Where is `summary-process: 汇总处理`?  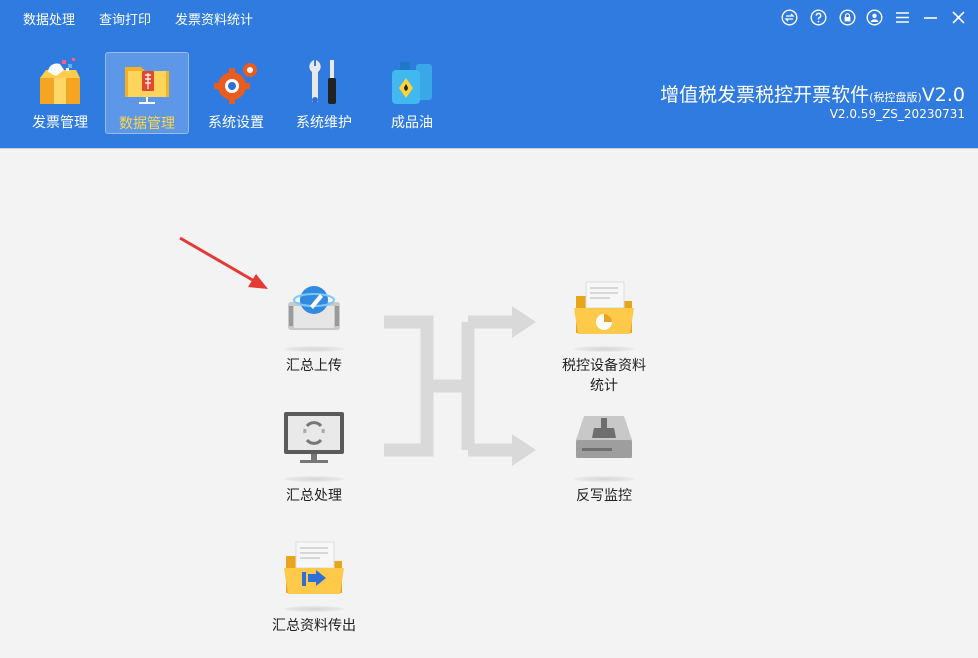 summary-process: 汇总处理 is located at coordinates (314, 457).